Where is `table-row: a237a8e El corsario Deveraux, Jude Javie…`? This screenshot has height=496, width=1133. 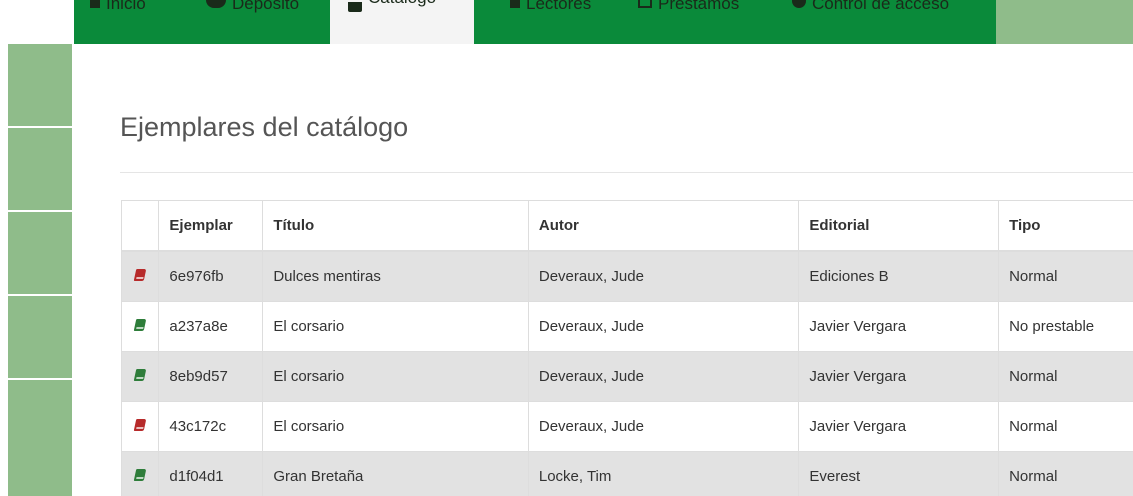
table-row: a237a8e El corsario Deveraux, Jude Javie… is located at coordinates (627, 325).